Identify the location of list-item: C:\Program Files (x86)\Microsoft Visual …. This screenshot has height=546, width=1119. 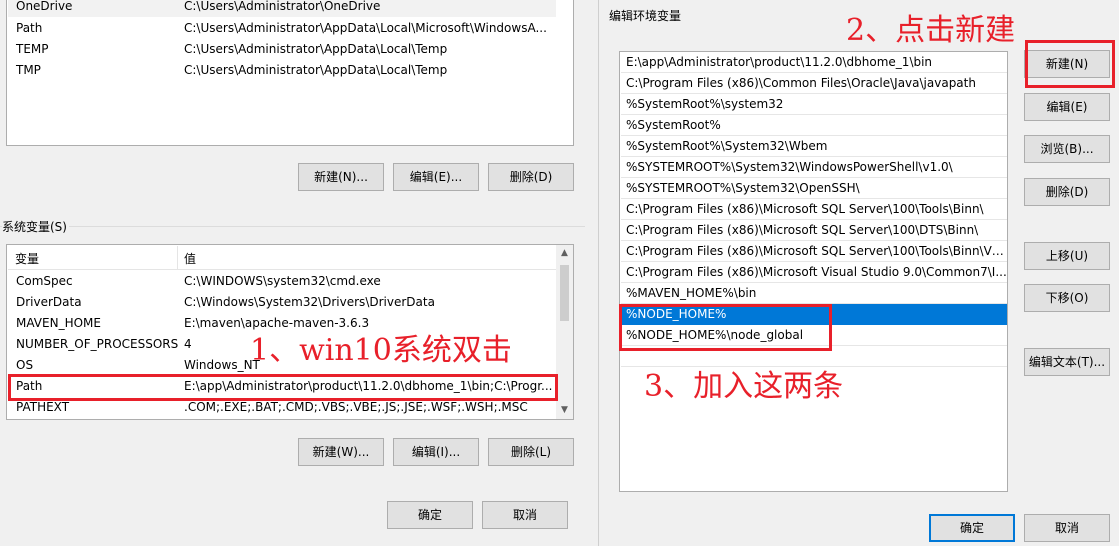
(814, 272).